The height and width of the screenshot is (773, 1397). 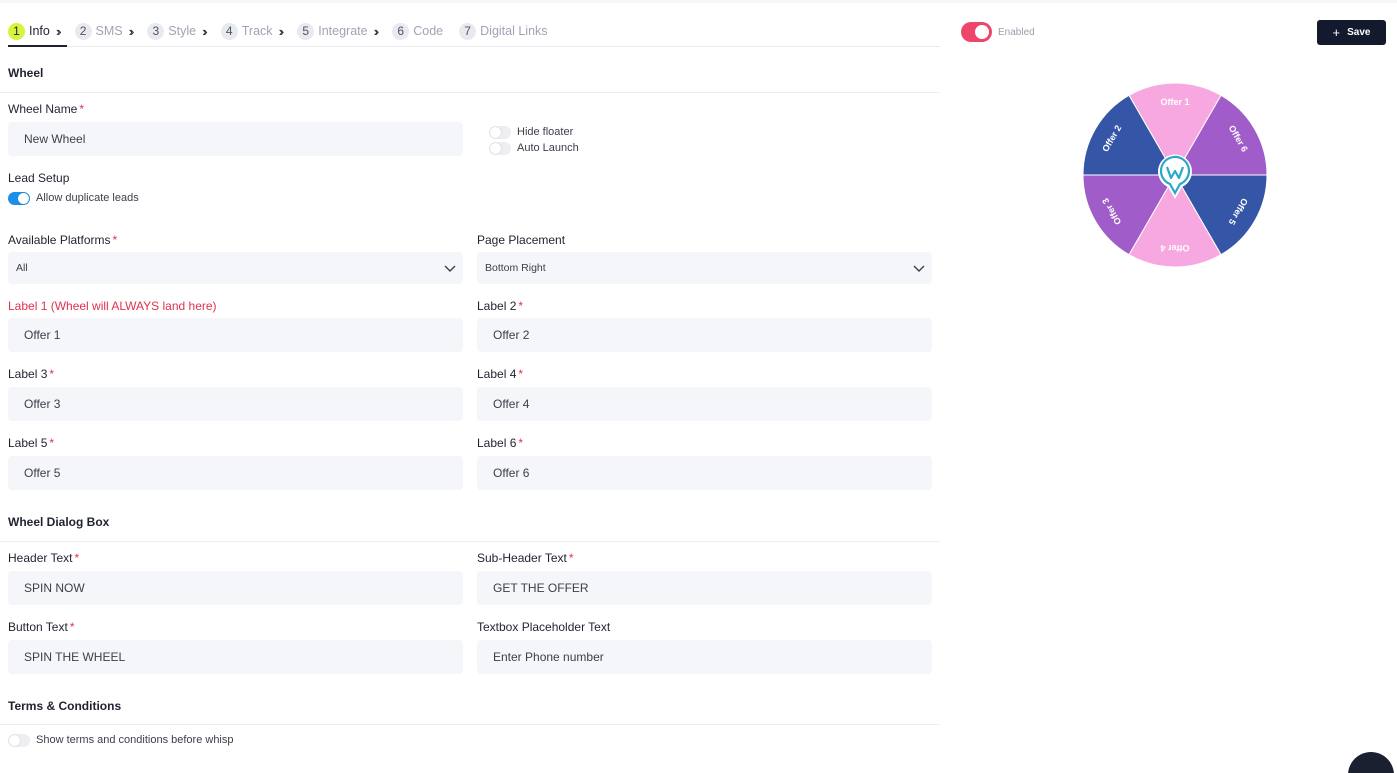 What do you see at coordinates (40, 558) in the screenshot?
I see `label-text: Header Text` at bounding box center [40, 558].